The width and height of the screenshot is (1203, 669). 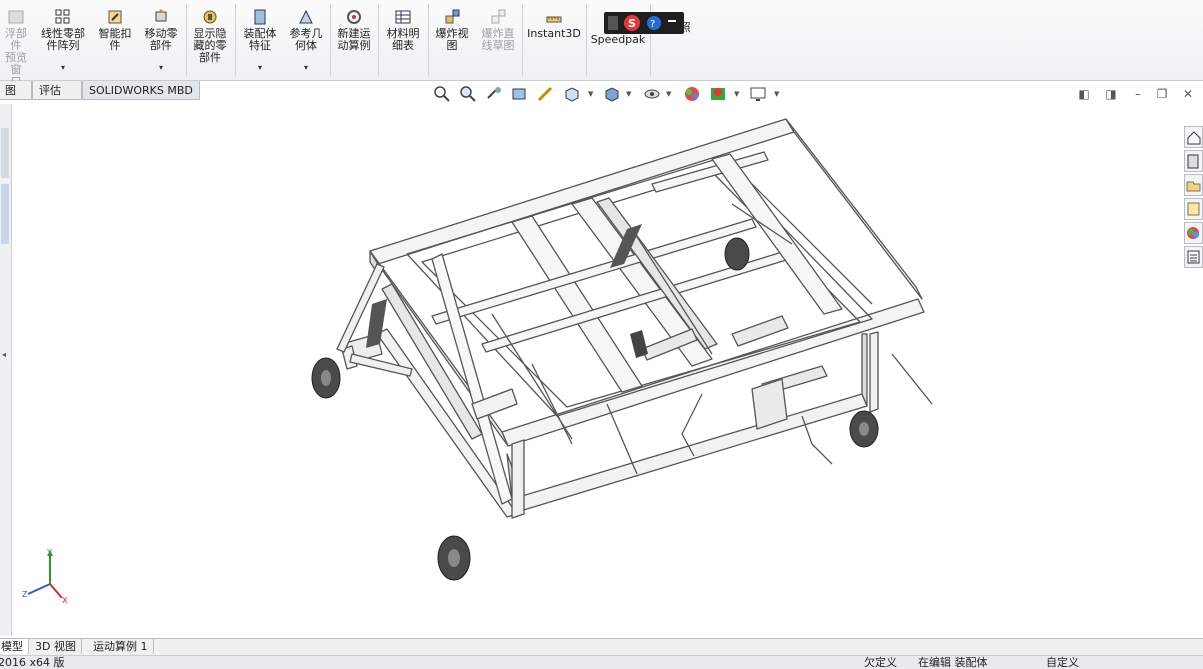 I want to click on triad-x-label: X, so click(x=65, y=600).